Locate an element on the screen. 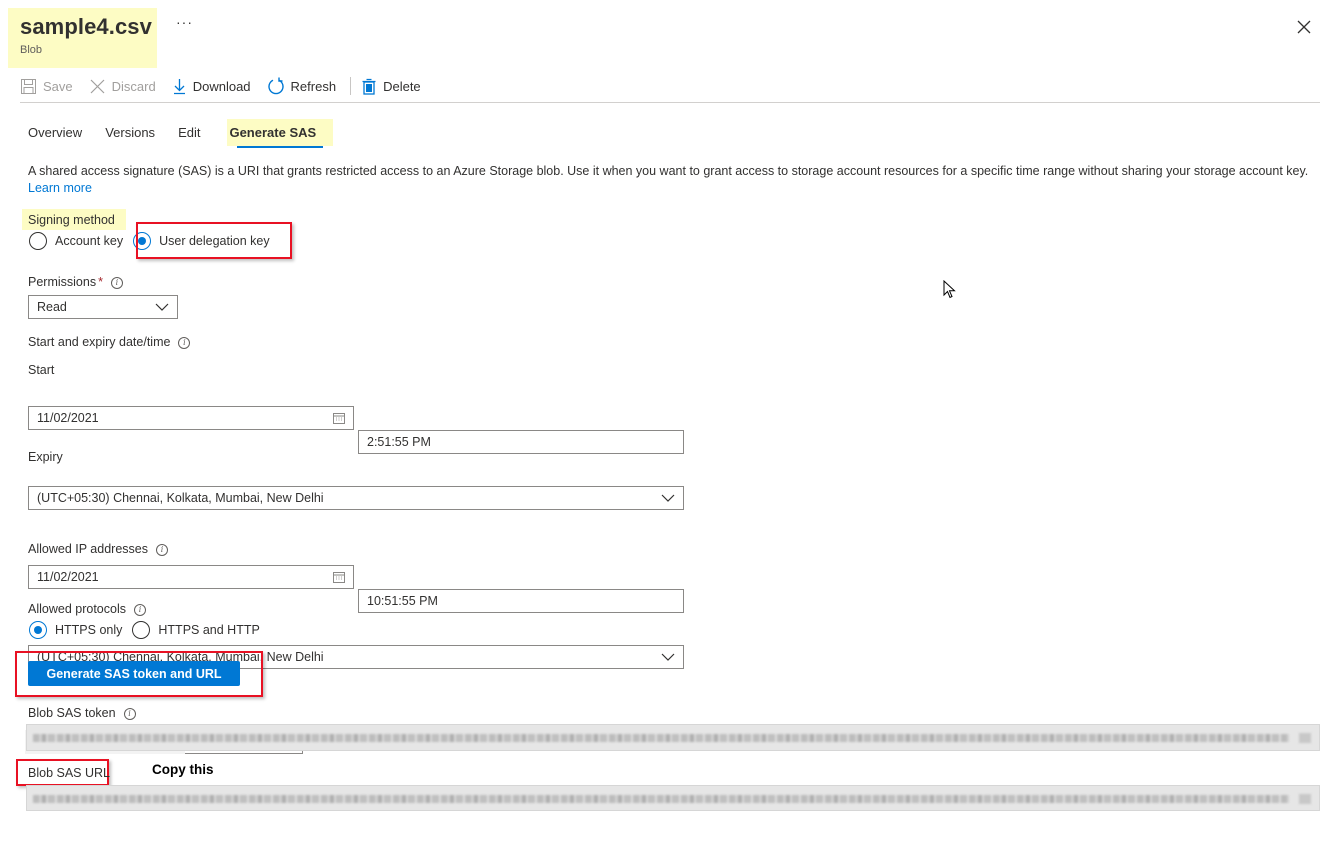  redacted-url is located at coordinates (661, 799).